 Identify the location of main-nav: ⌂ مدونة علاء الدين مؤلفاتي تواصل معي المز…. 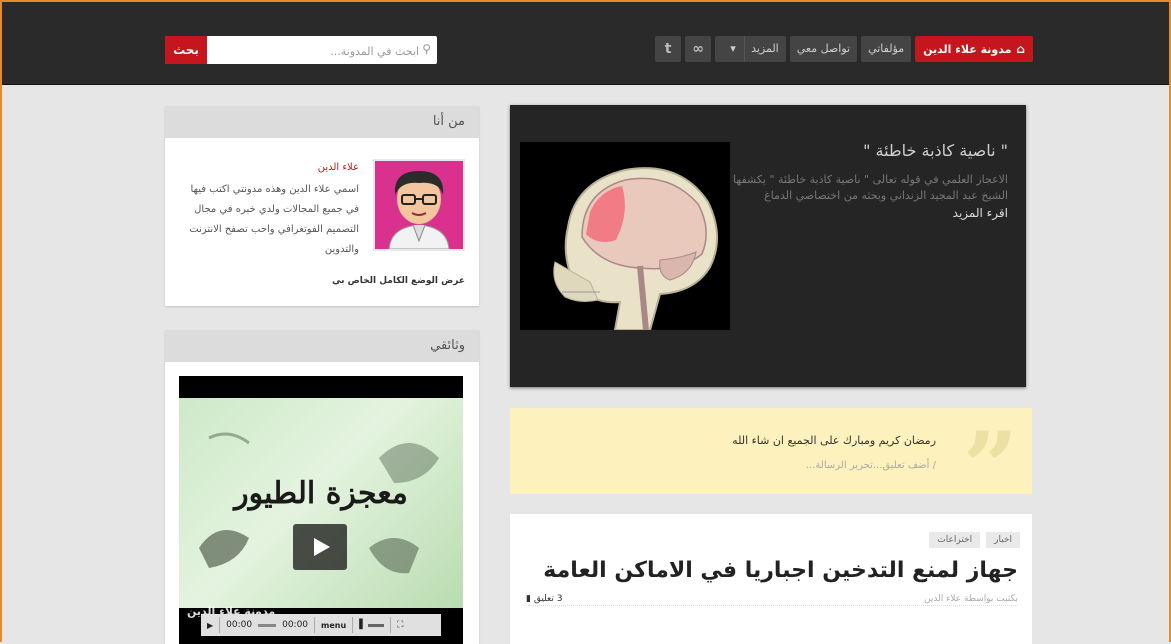
(844, 49).